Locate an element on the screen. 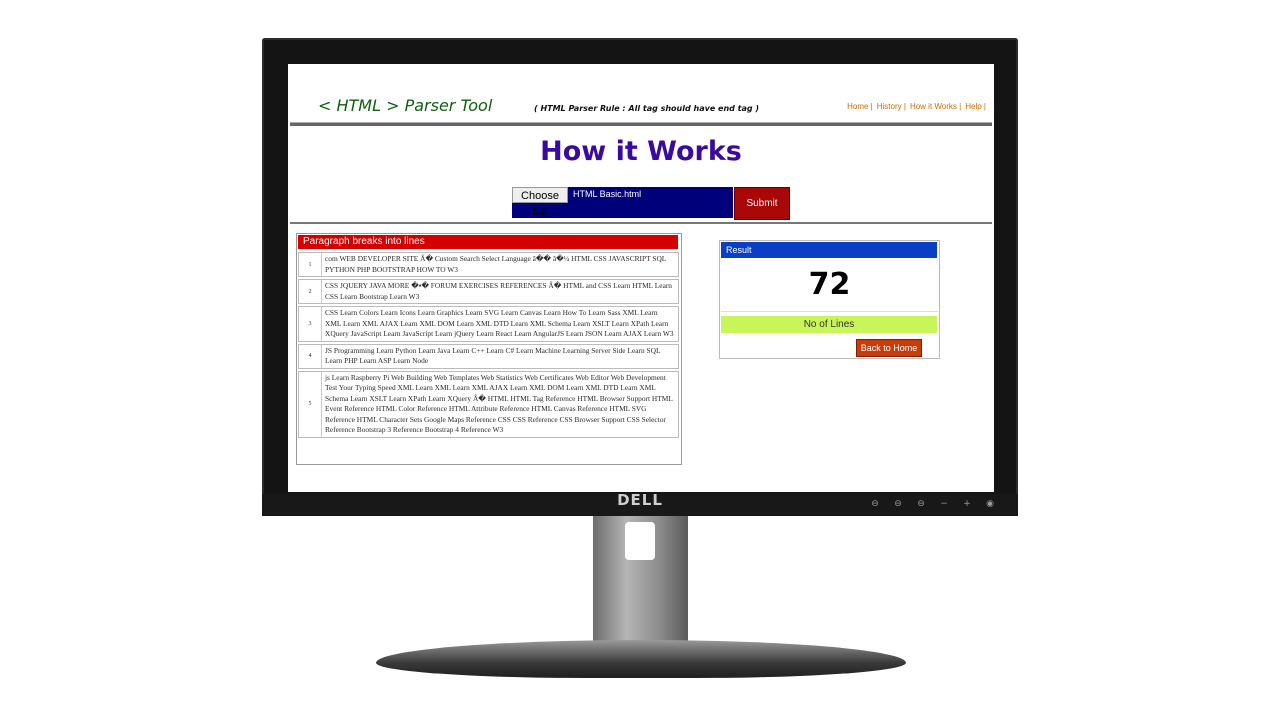  brand-logo: DELL is located at coordinates (640, 500).